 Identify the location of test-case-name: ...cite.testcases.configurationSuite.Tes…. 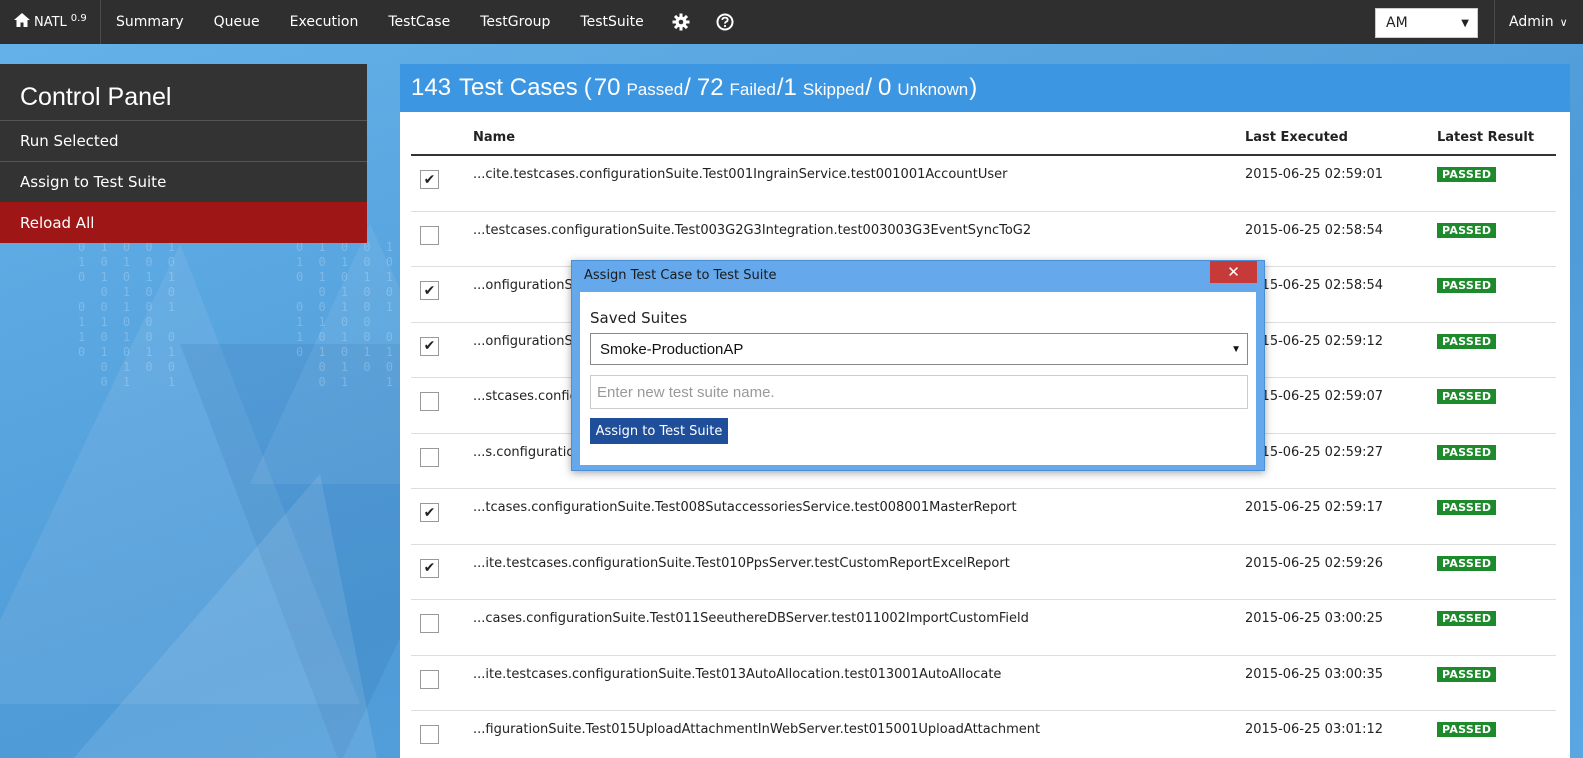
(740, 174).